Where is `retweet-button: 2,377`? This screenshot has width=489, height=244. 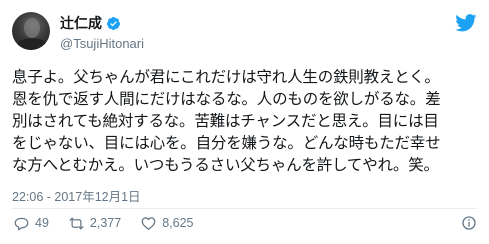 retweet-button: 2,377 is located at coordinates (95, 223).